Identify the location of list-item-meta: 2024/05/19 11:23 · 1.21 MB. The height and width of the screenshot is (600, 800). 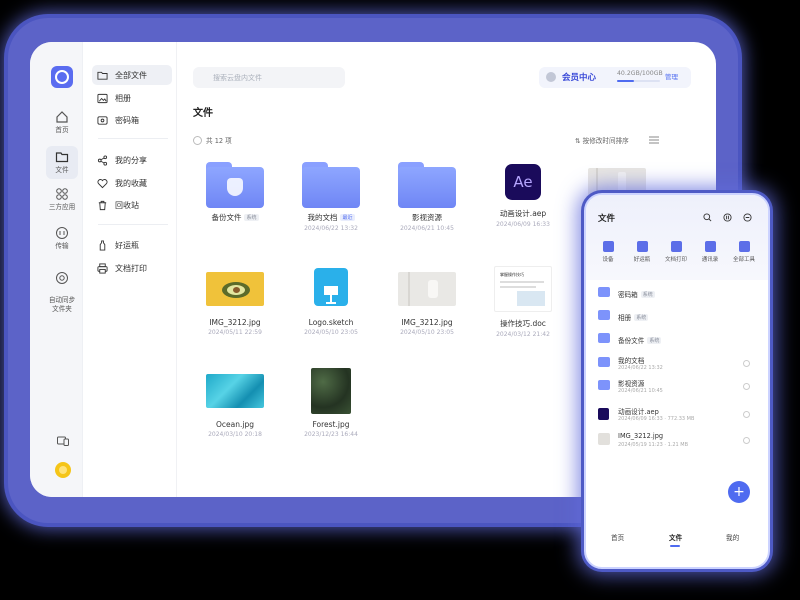
(653, 445).